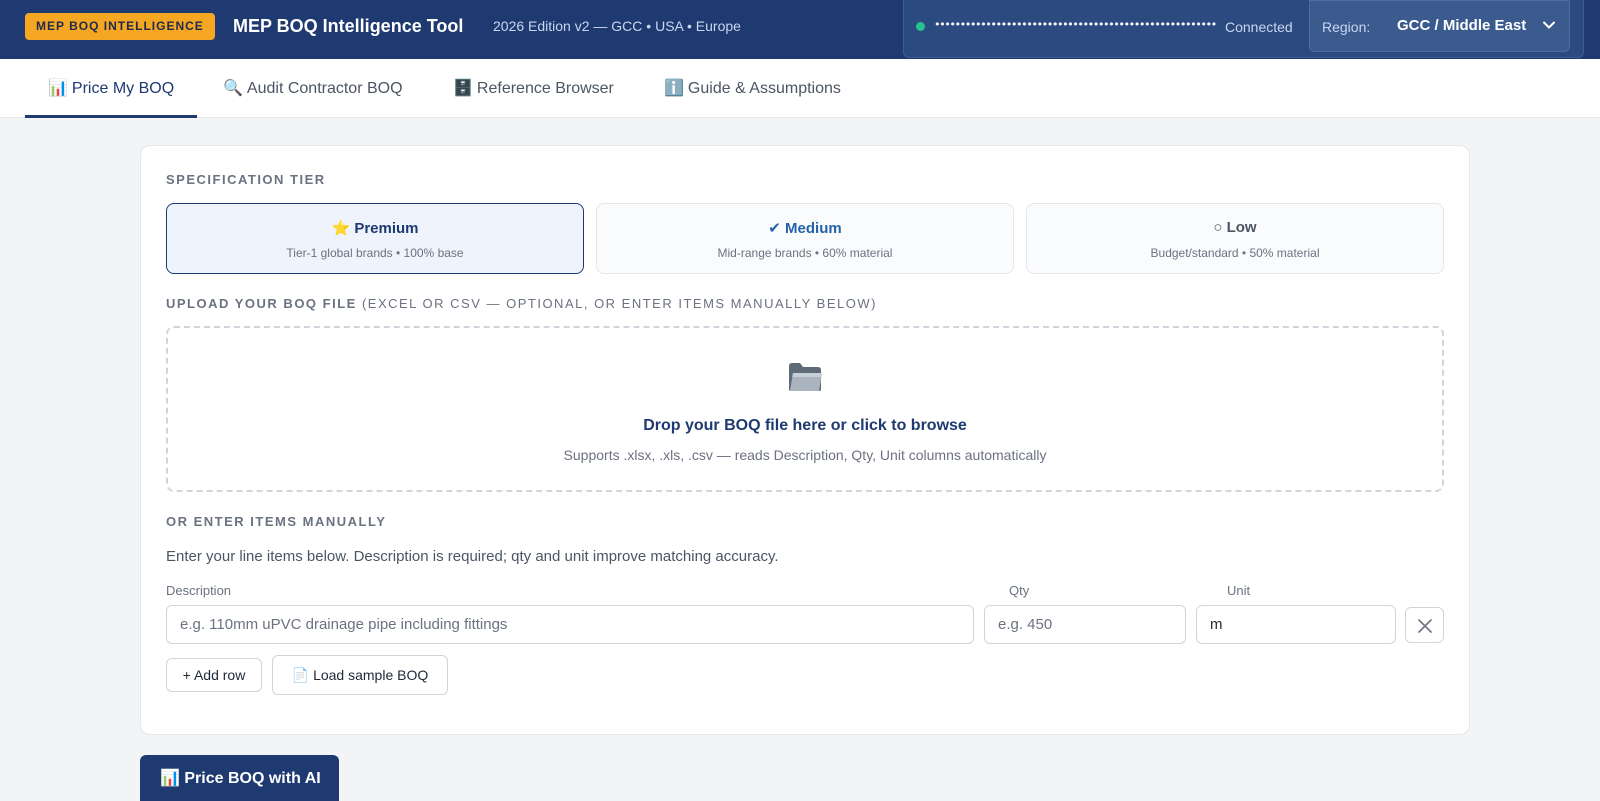 The width and height of the screenshot is (1600, 801). Describe the element at coordinates (214, 675) in the screenshot. I see `add-row-button: + Add row` at that location.